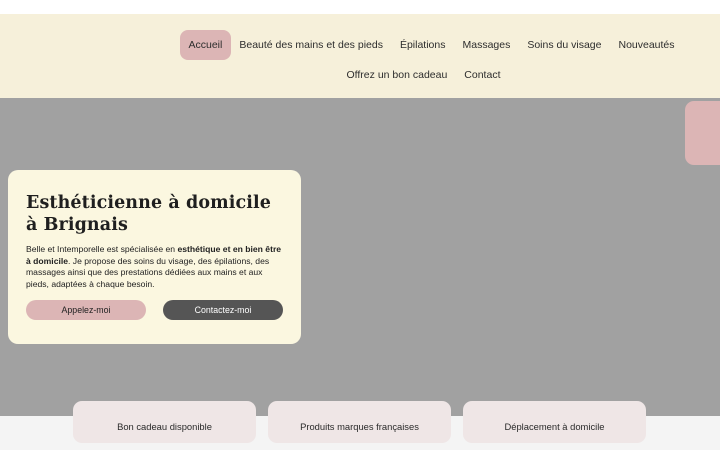 The width and height of the screenshot is (720, 450). I want to click on hero-description-part-1: Belle et Intemporelle est spécialisée en, so click(102, 249).